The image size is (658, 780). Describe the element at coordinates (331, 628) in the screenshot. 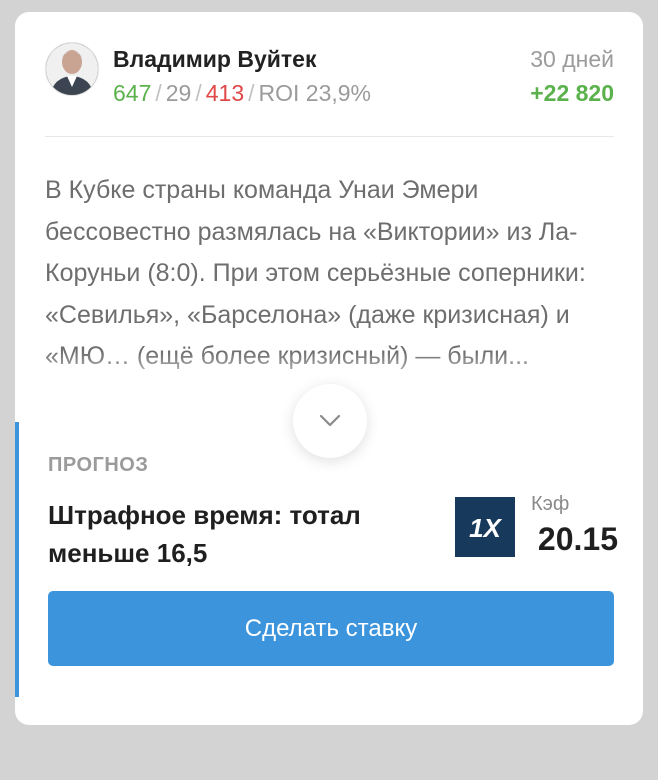

I see `place-bet-button: Сделать ставку` at that location.